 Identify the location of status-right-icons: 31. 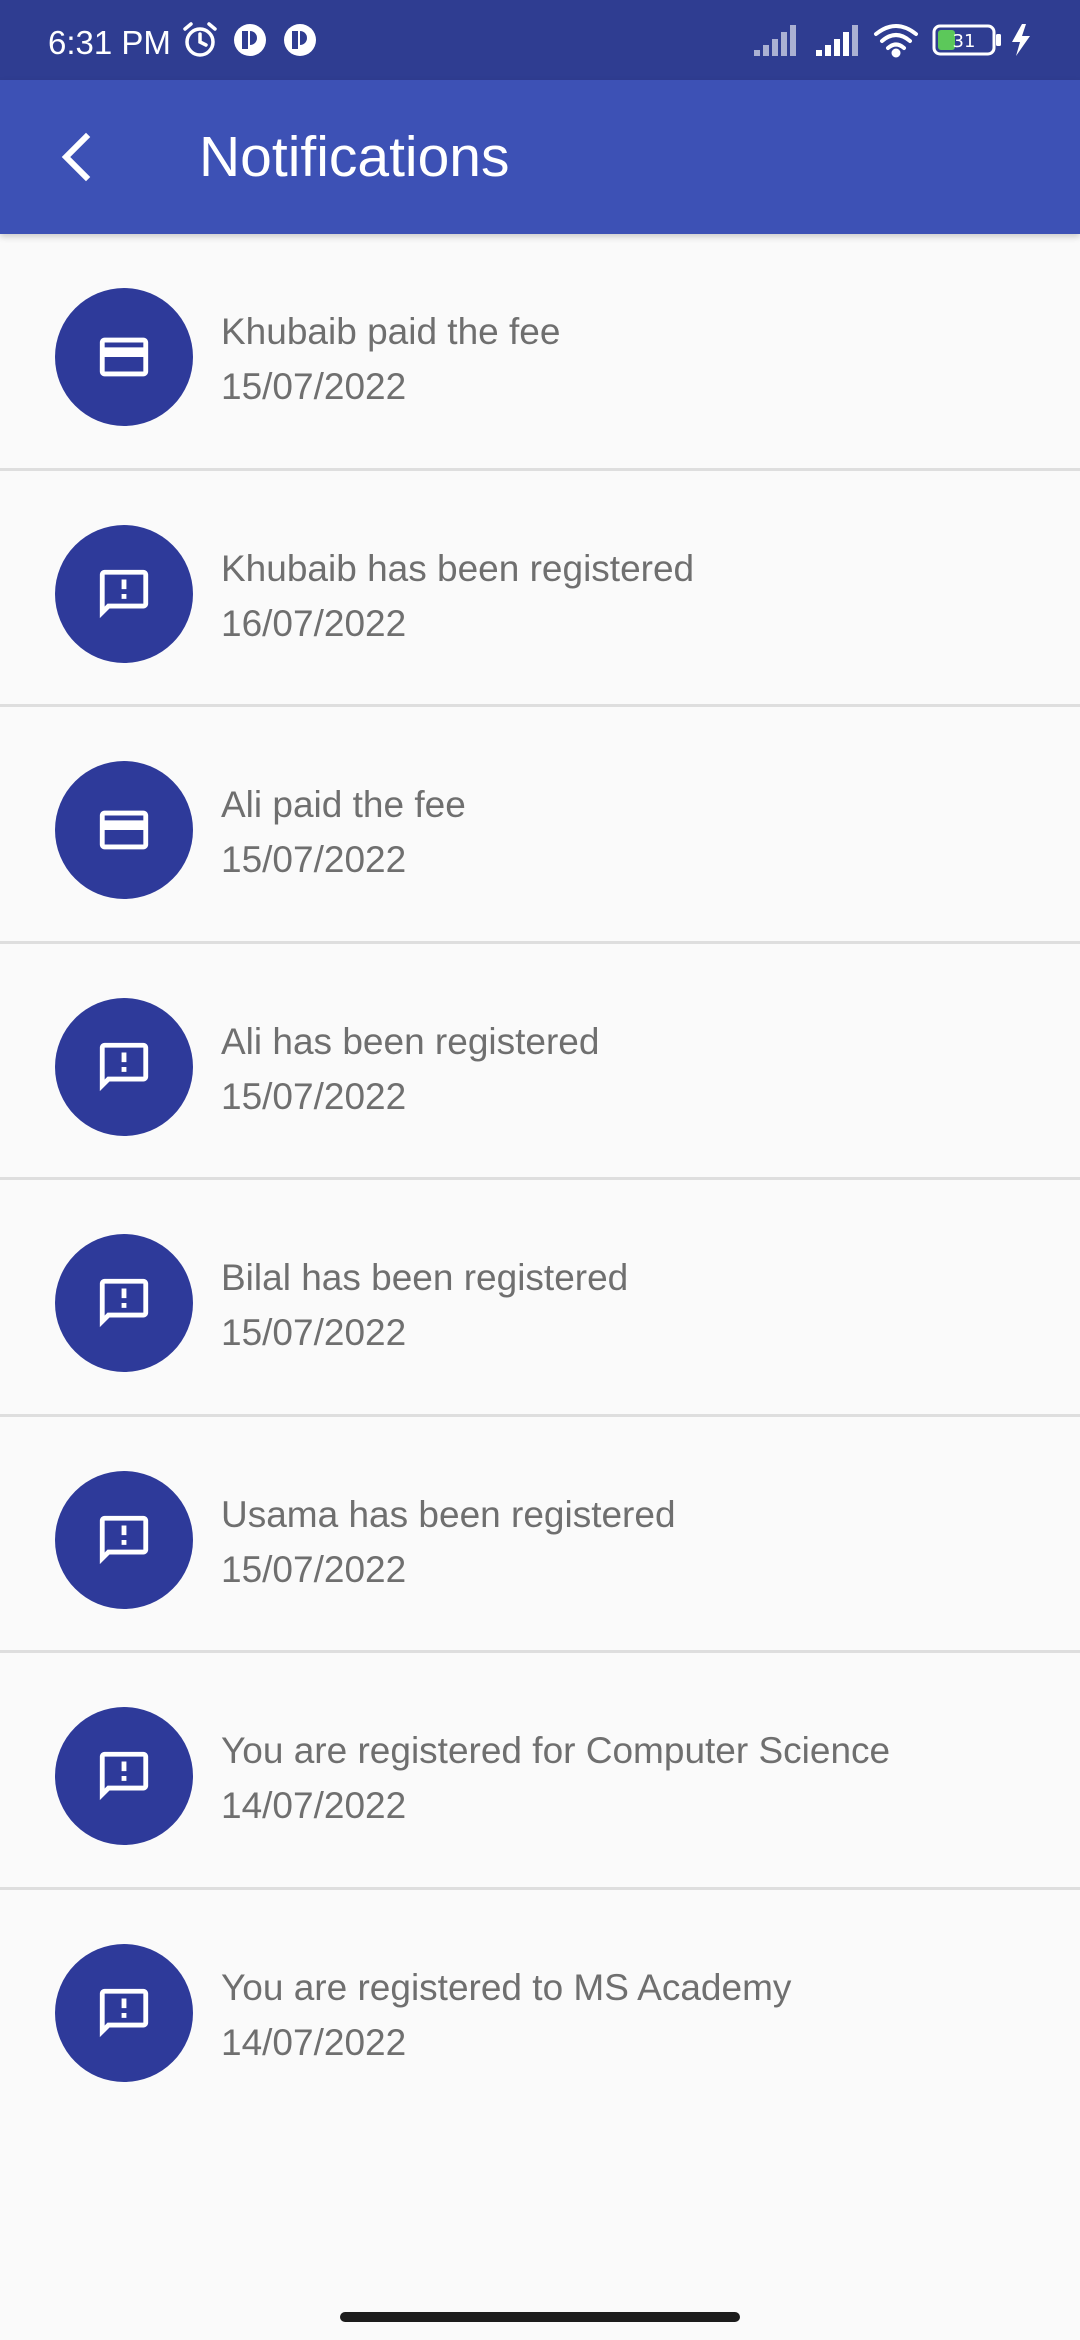
(892, 41).